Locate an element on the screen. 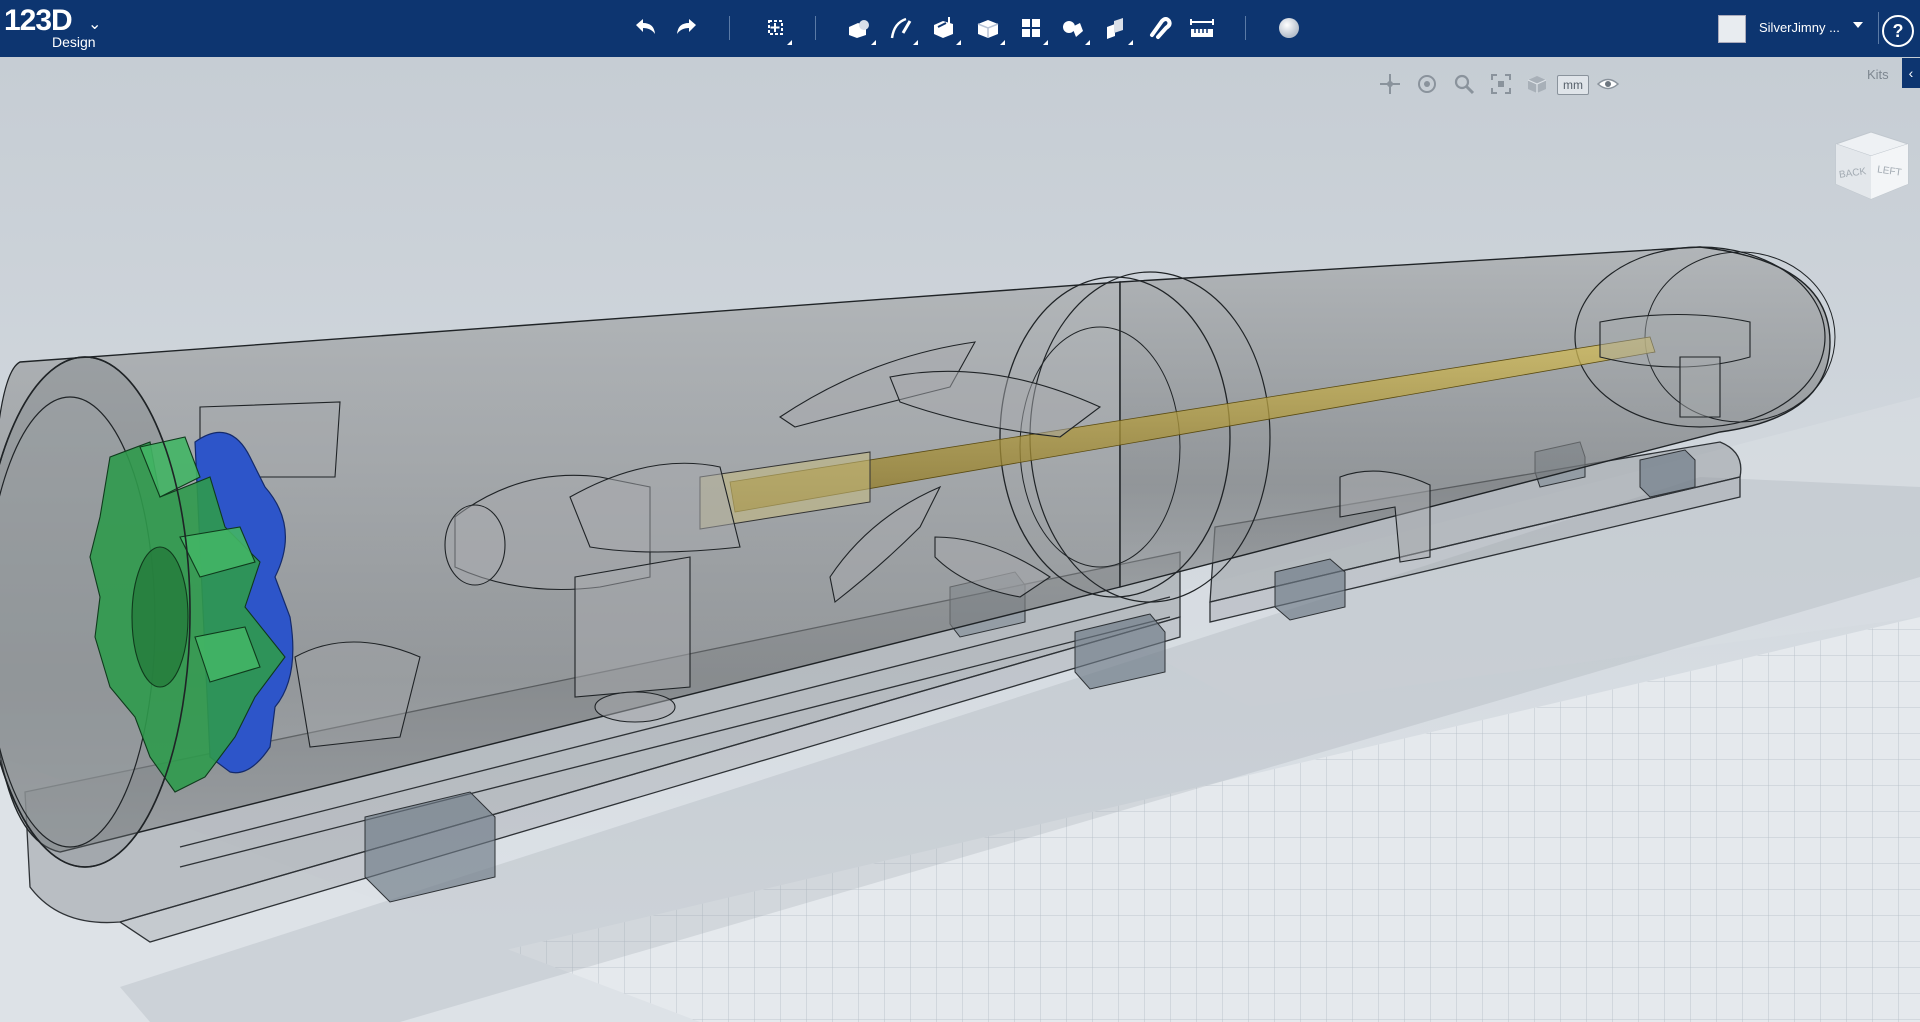 This screenshot has width=1920, height=1022. material-icon is located at coordinates (1289, 28).